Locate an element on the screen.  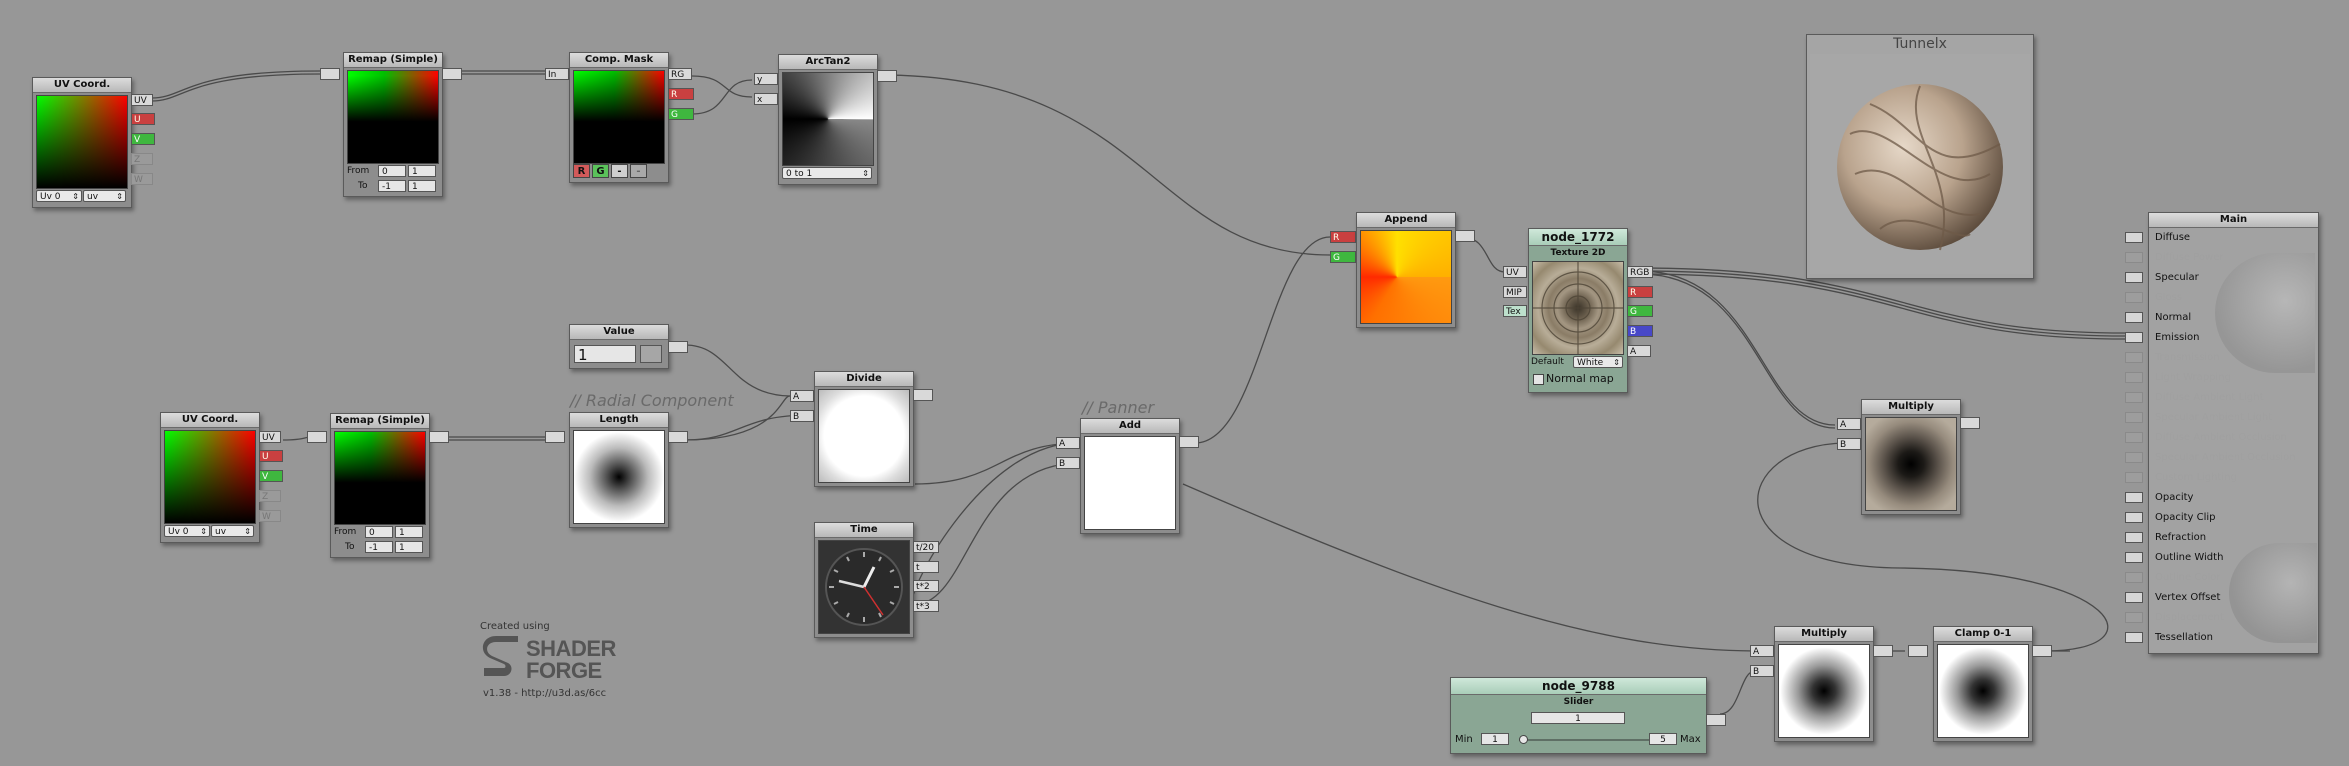
compmask-in-port: In is located at coordinates (557, 74).